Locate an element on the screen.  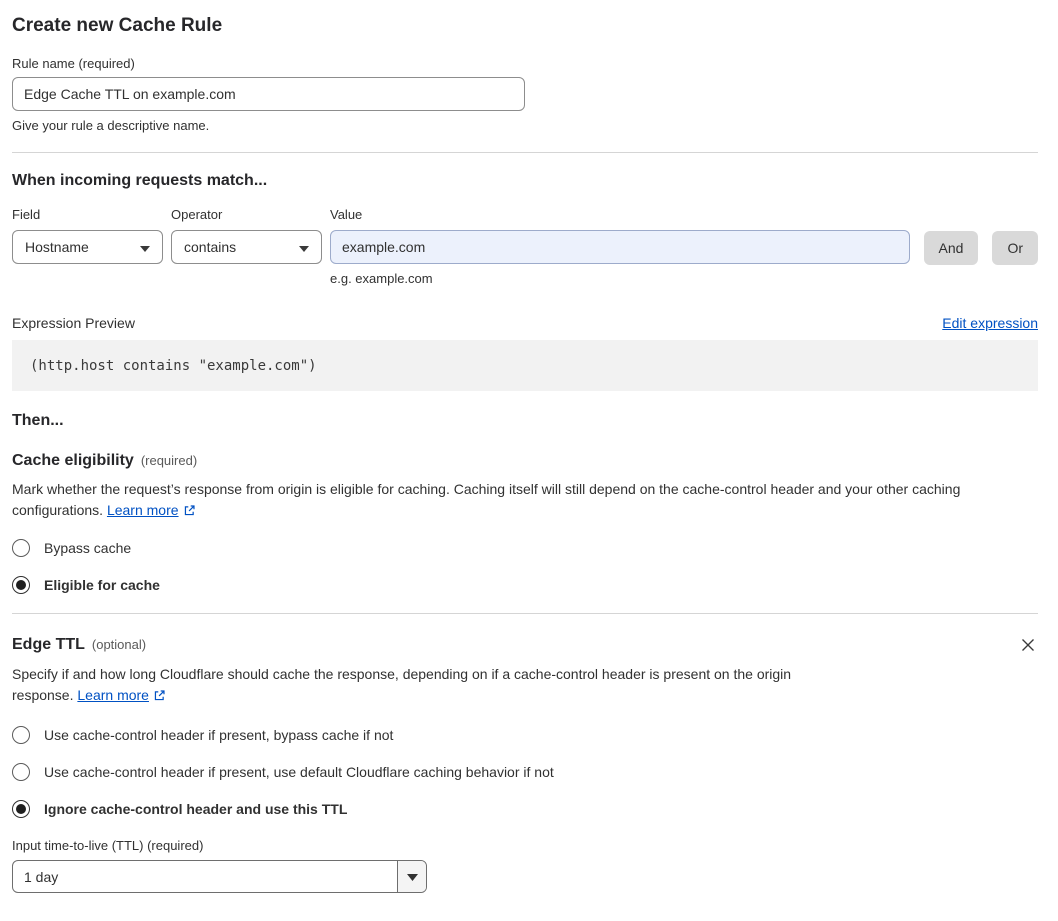
radio-label: Bypass cache is located at coordinates (88, 548).